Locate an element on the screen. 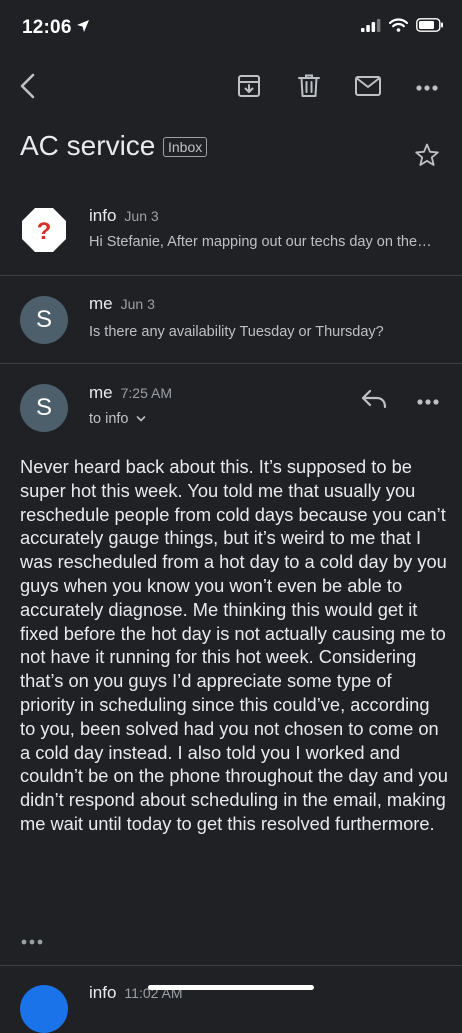 This screenshot has height=1033, width=462. home-indicator is located at coordinates (231, 987).